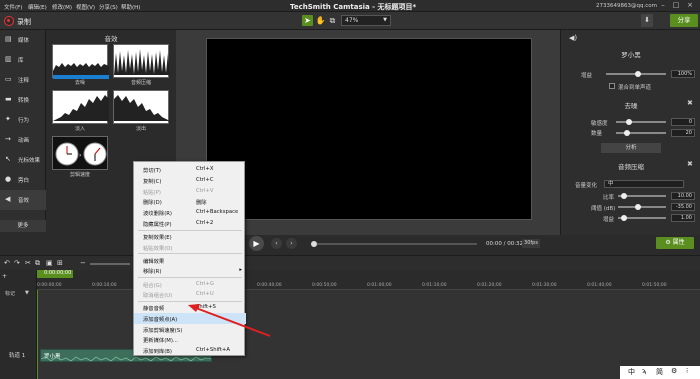  I want to click on more-icon: ⁝, so click(687, 371).